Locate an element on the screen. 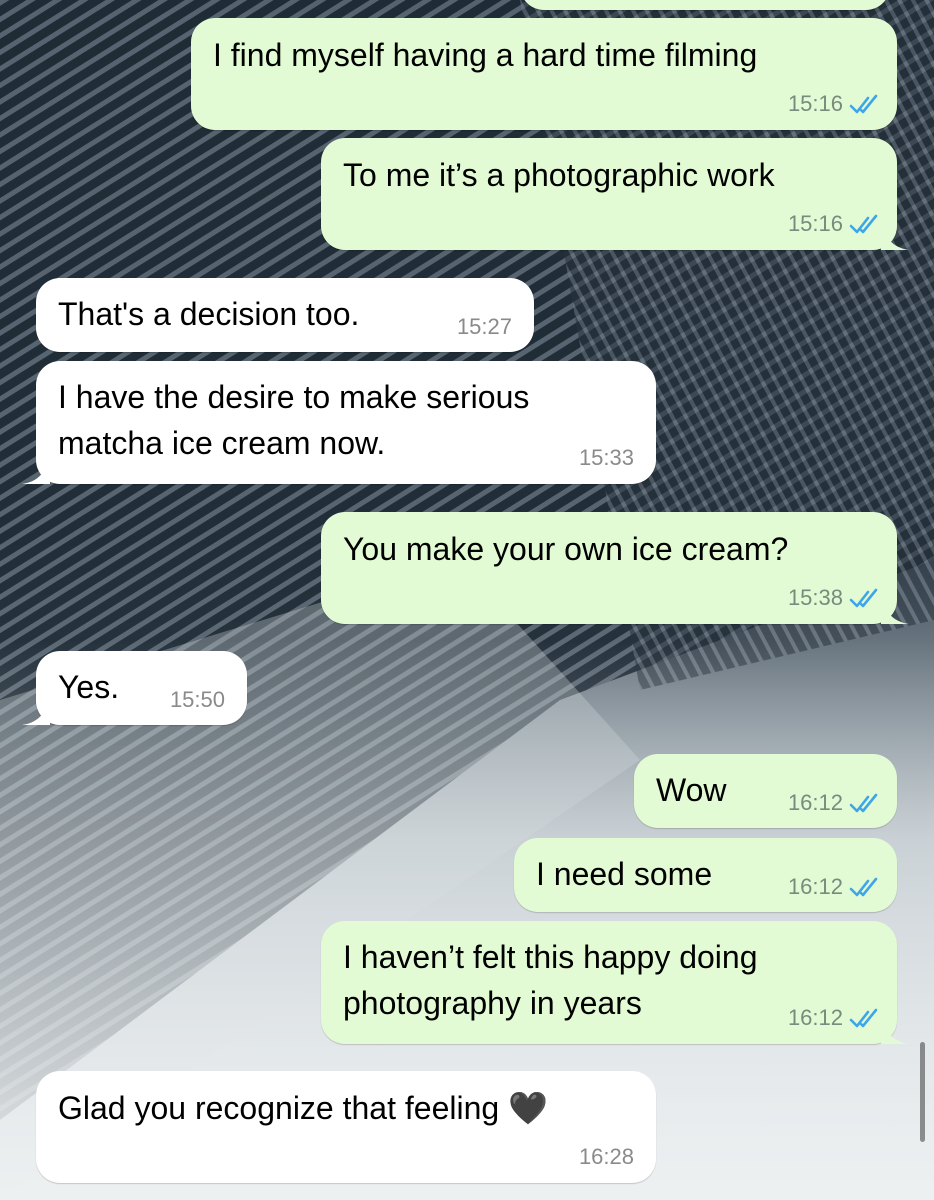 Image resolution: width=934 pixels, height=1200 pixels. message-time: 15:50 is located at coordinates (197, 699).